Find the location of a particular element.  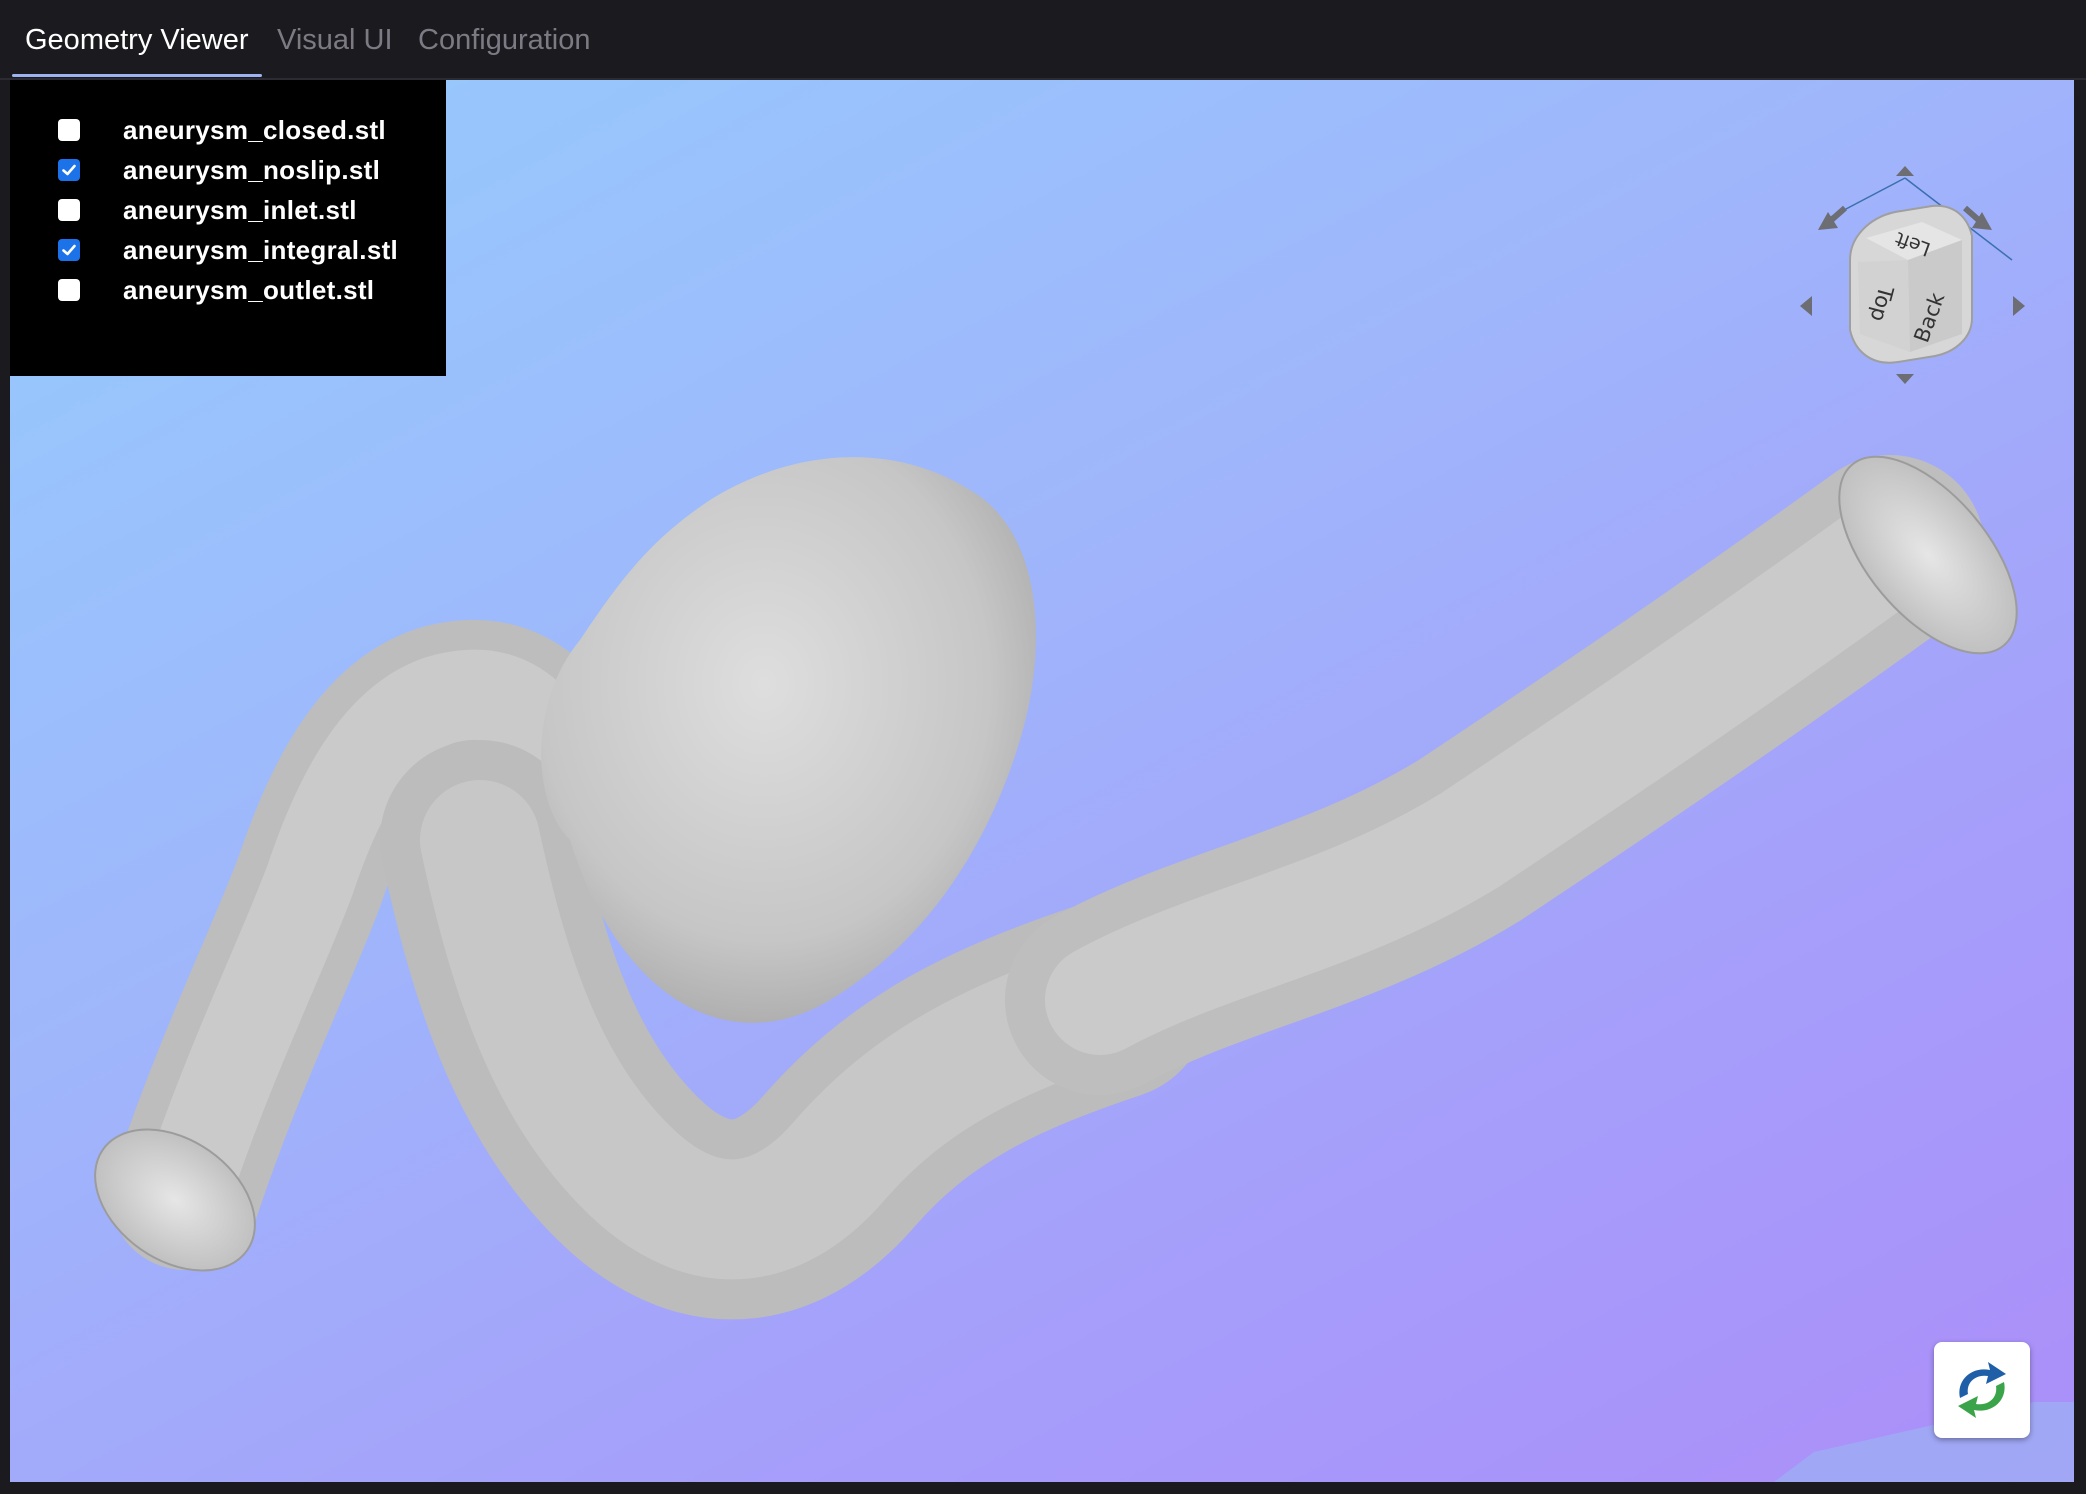

tab-configuration: Configuration is located at coordinates (504, 40).